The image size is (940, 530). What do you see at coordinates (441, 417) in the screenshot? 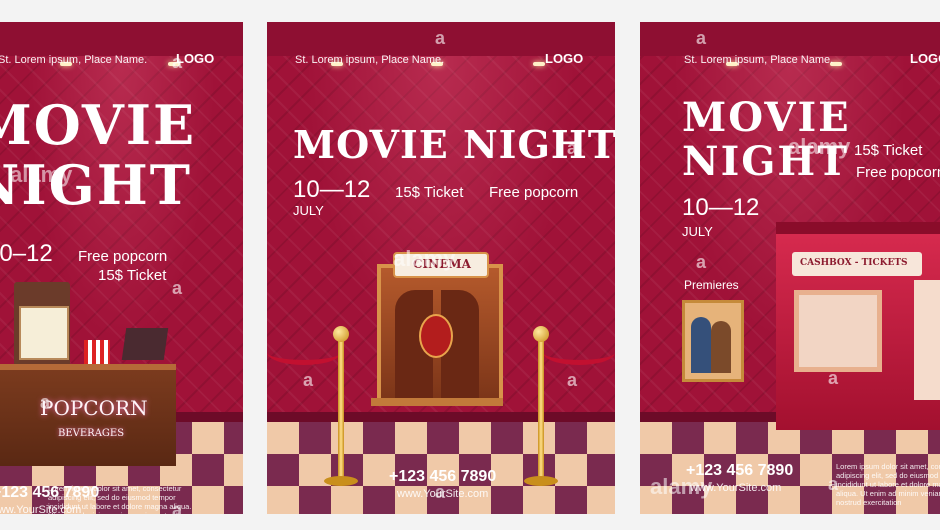
I see `baseboard` at bounding box center [441, 417].